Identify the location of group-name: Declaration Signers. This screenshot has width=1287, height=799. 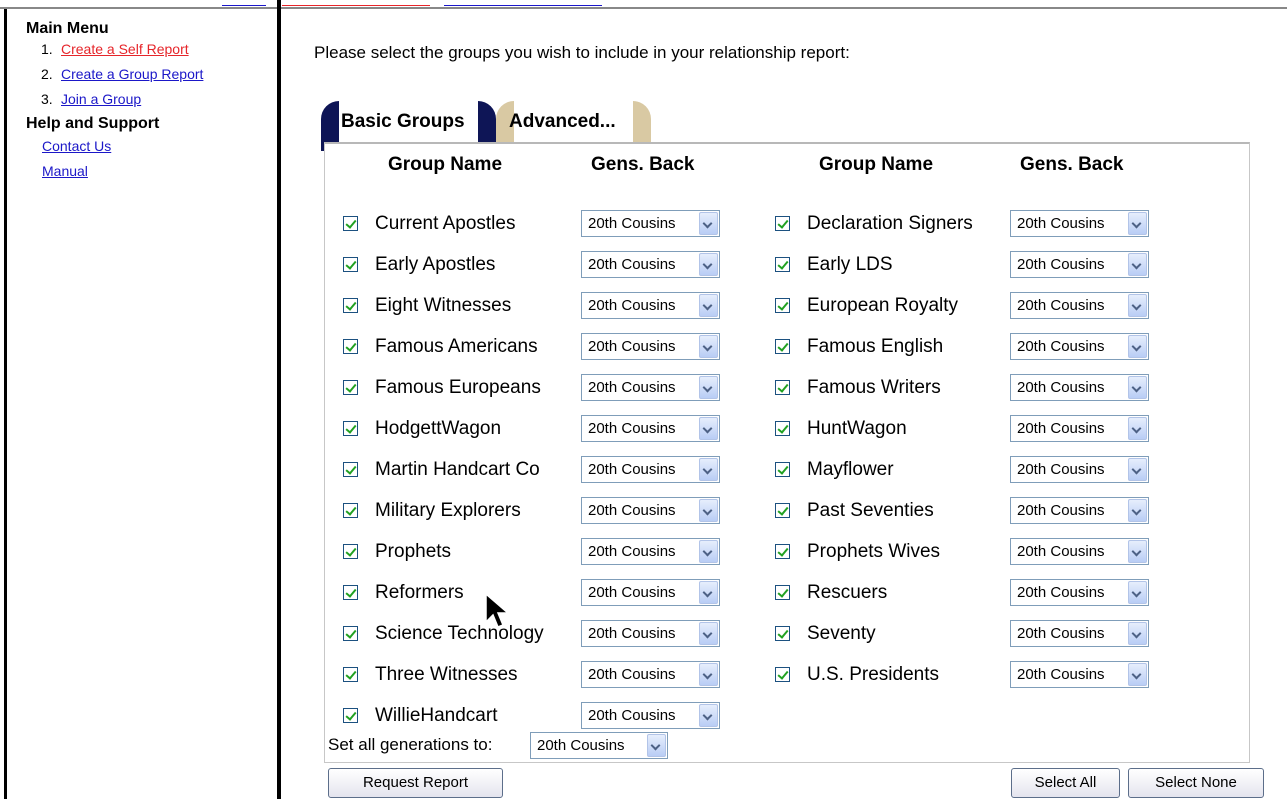
(890, 223).